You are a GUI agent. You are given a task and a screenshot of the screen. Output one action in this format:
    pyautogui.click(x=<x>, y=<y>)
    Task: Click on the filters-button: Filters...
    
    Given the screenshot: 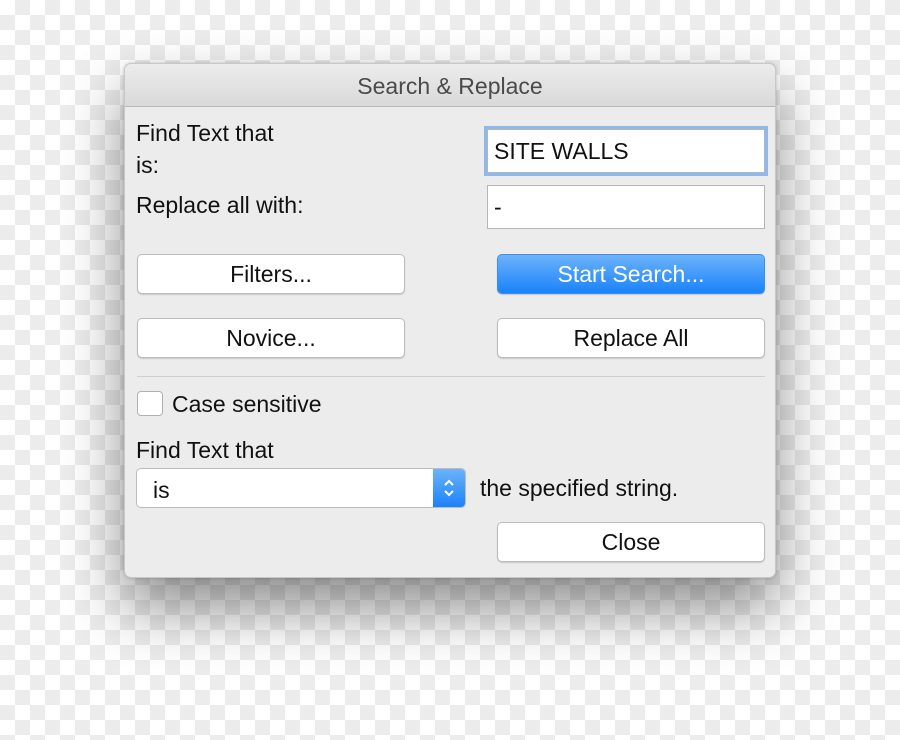 What is the action you would take?
    pyautogui.click(x=271, y=274)
    